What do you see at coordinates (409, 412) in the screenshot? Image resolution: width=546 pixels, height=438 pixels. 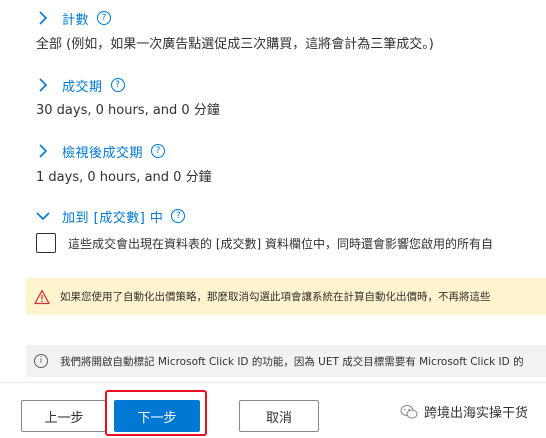 I see `wechat-icon` at bounding box center [409, 412].